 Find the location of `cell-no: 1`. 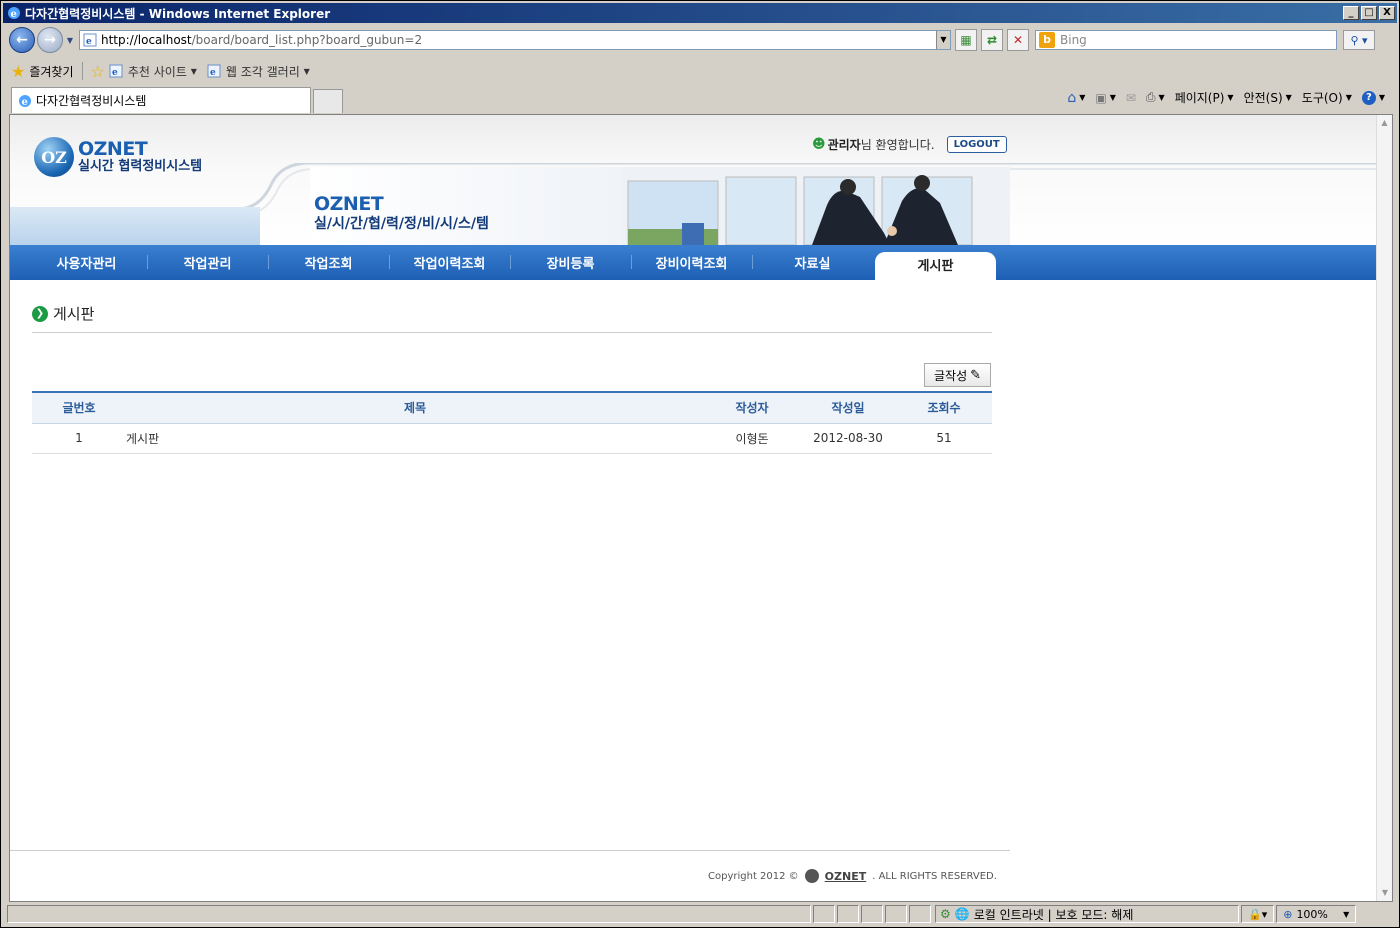

cell-no: 1 is located at coordinates (79, 438).